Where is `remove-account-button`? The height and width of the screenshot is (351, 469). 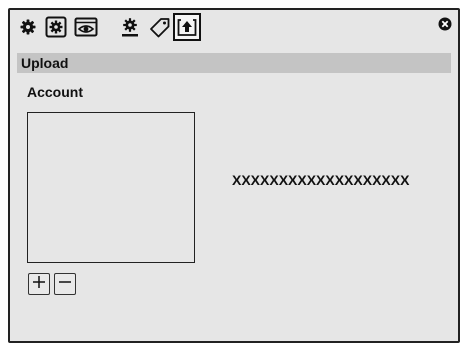
remove-account-button is located at coordinates (65, 284).